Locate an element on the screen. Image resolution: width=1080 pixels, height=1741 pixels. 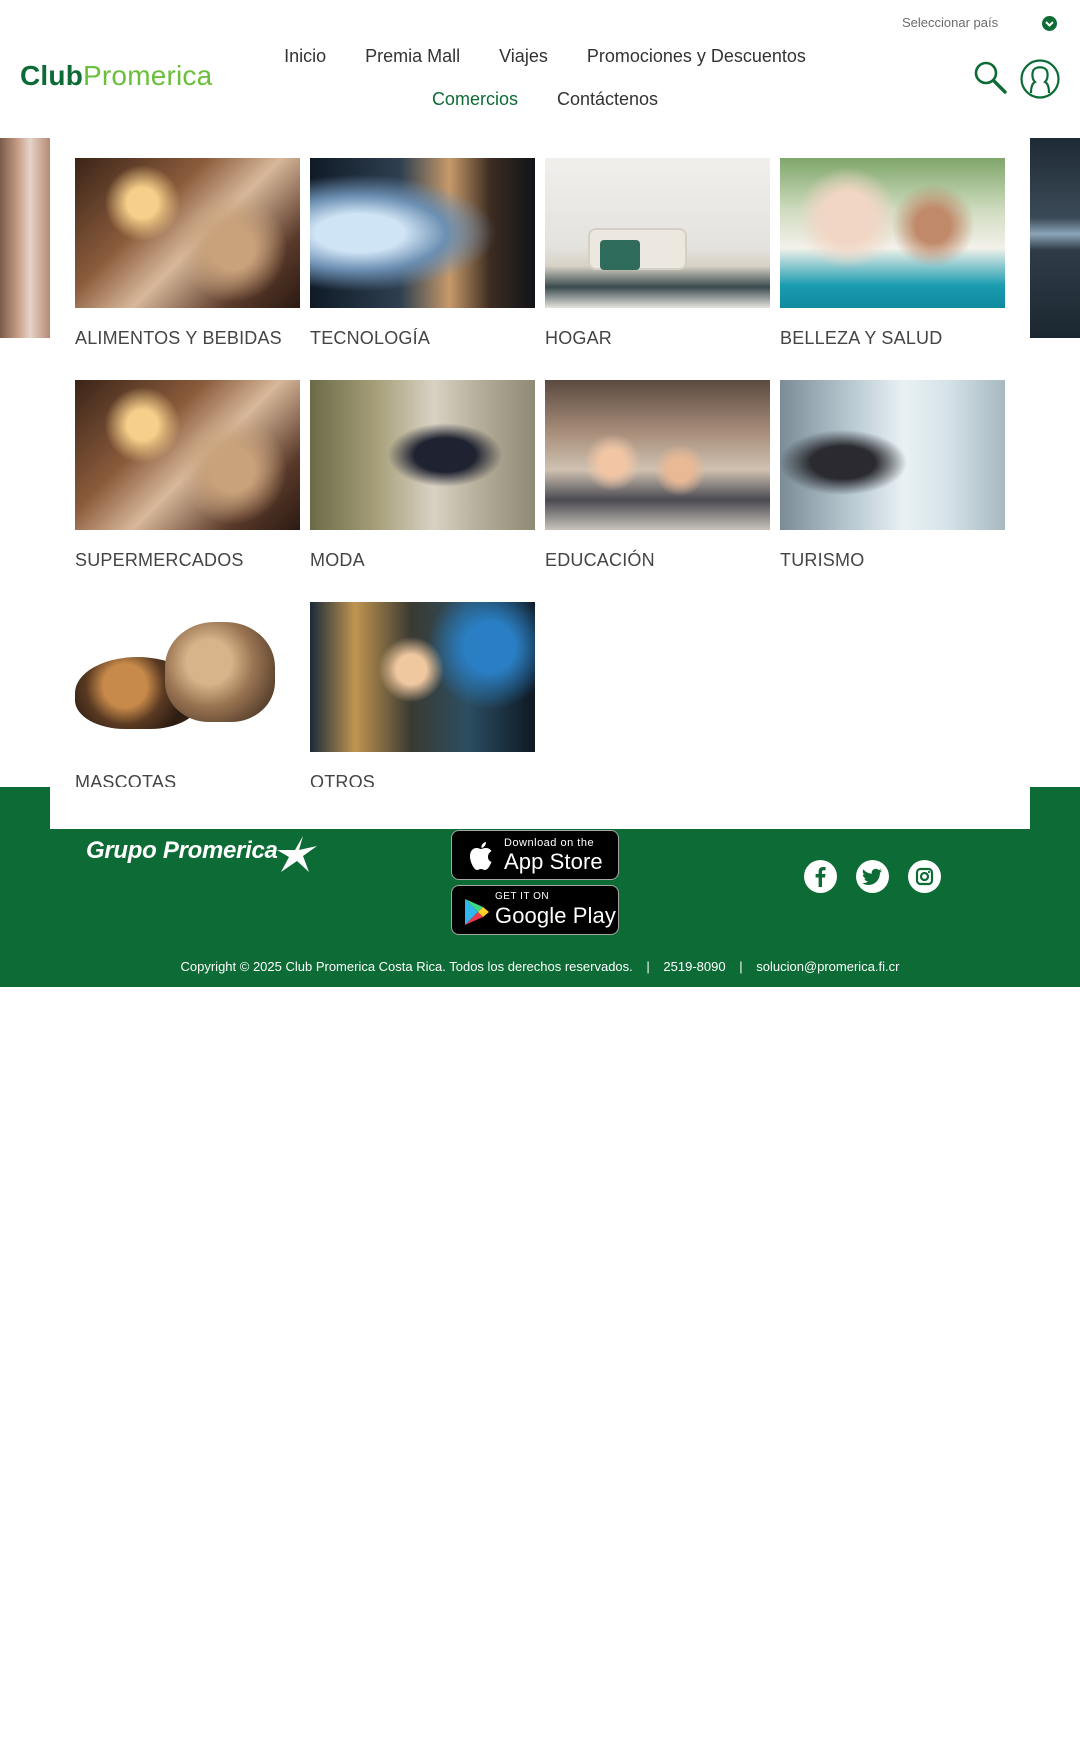
category-card-moda: MODA is located at coordinates (422, 491).